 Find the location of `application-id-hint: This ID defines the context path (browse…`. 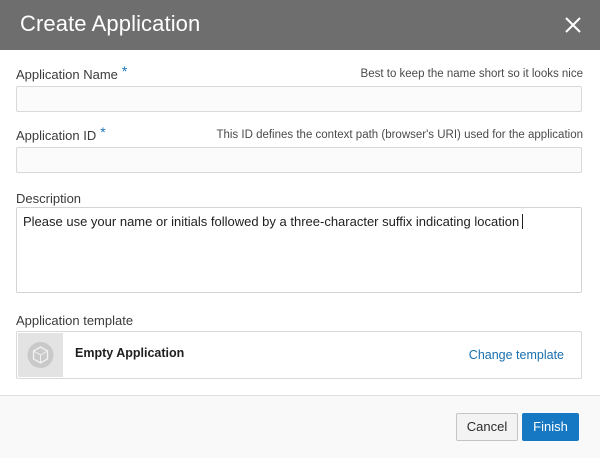

application-id-hint: This ID defines the context path (browse… is located at coordinates (399, 135).